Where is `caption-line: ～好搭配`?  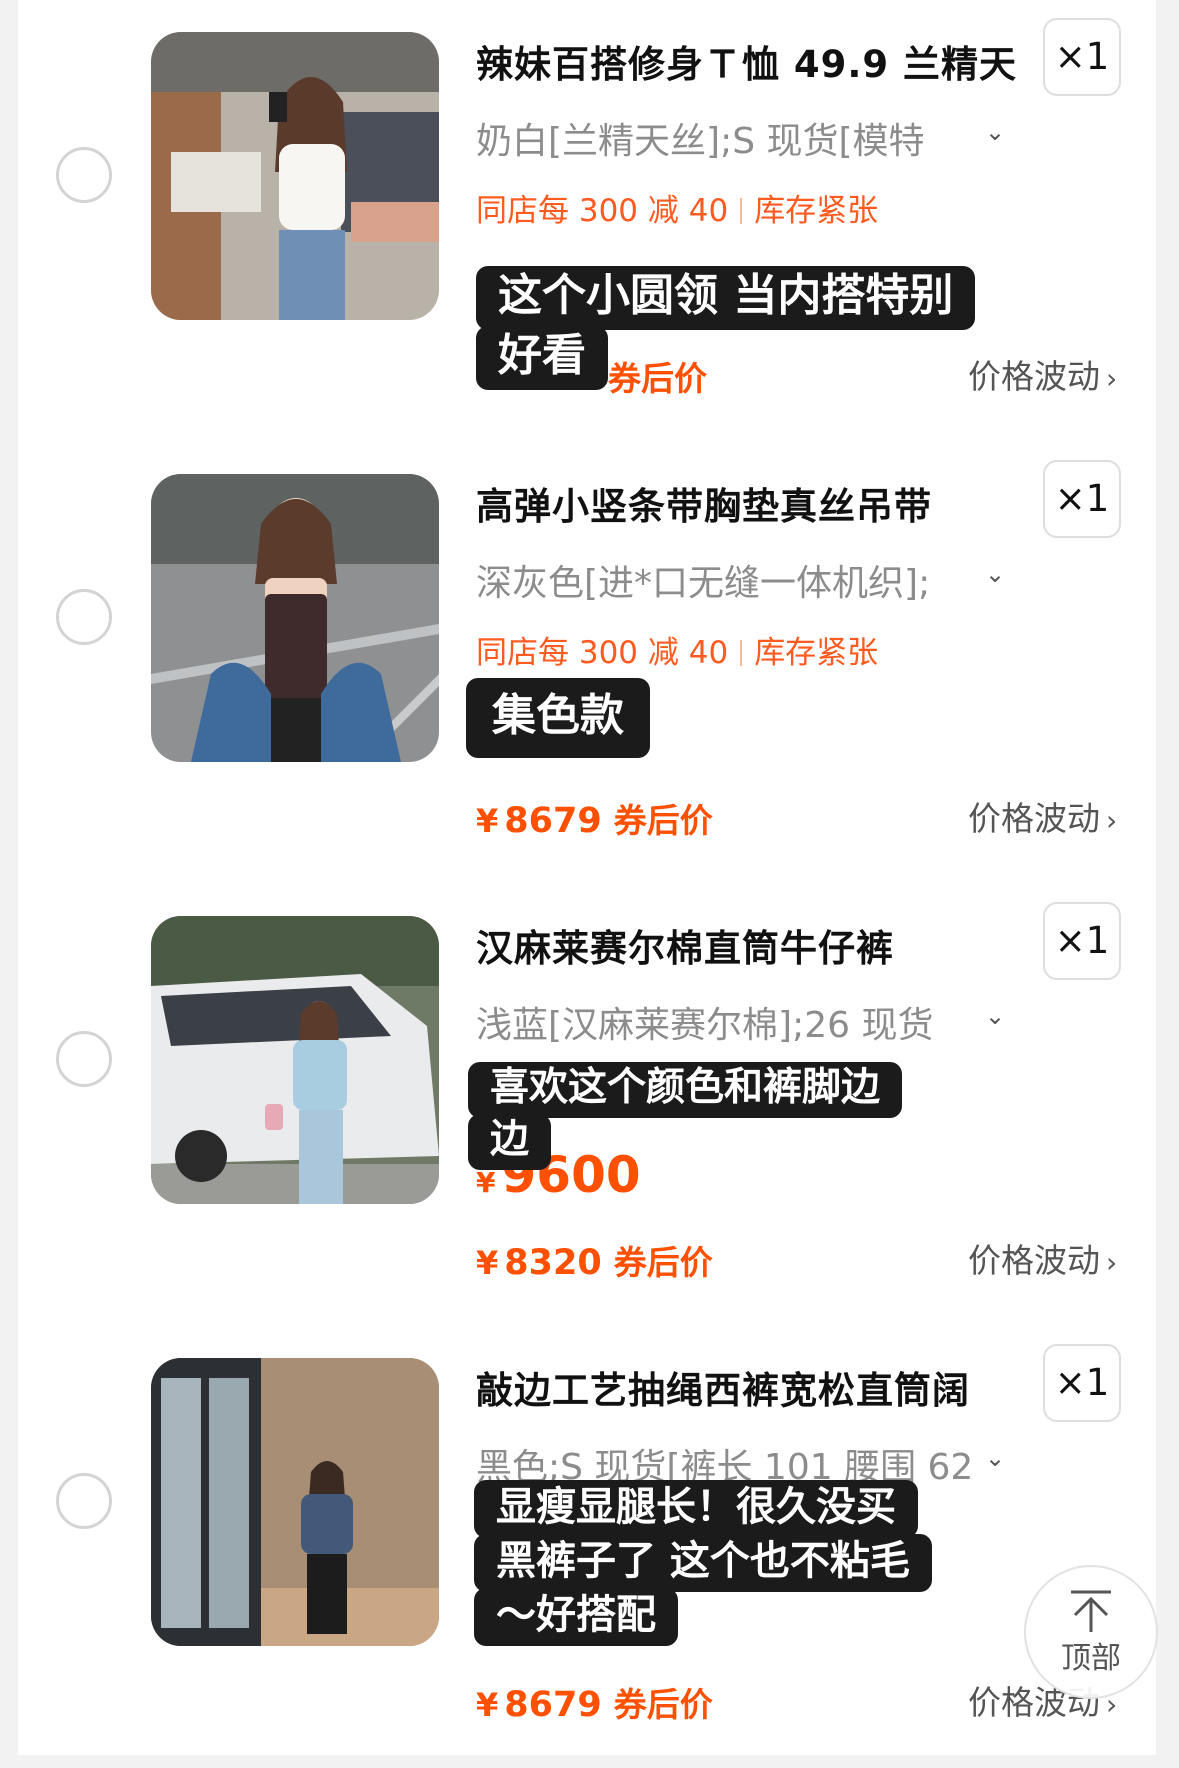 caption-line: ～好搭配 is located at coordinates (576, 1617).